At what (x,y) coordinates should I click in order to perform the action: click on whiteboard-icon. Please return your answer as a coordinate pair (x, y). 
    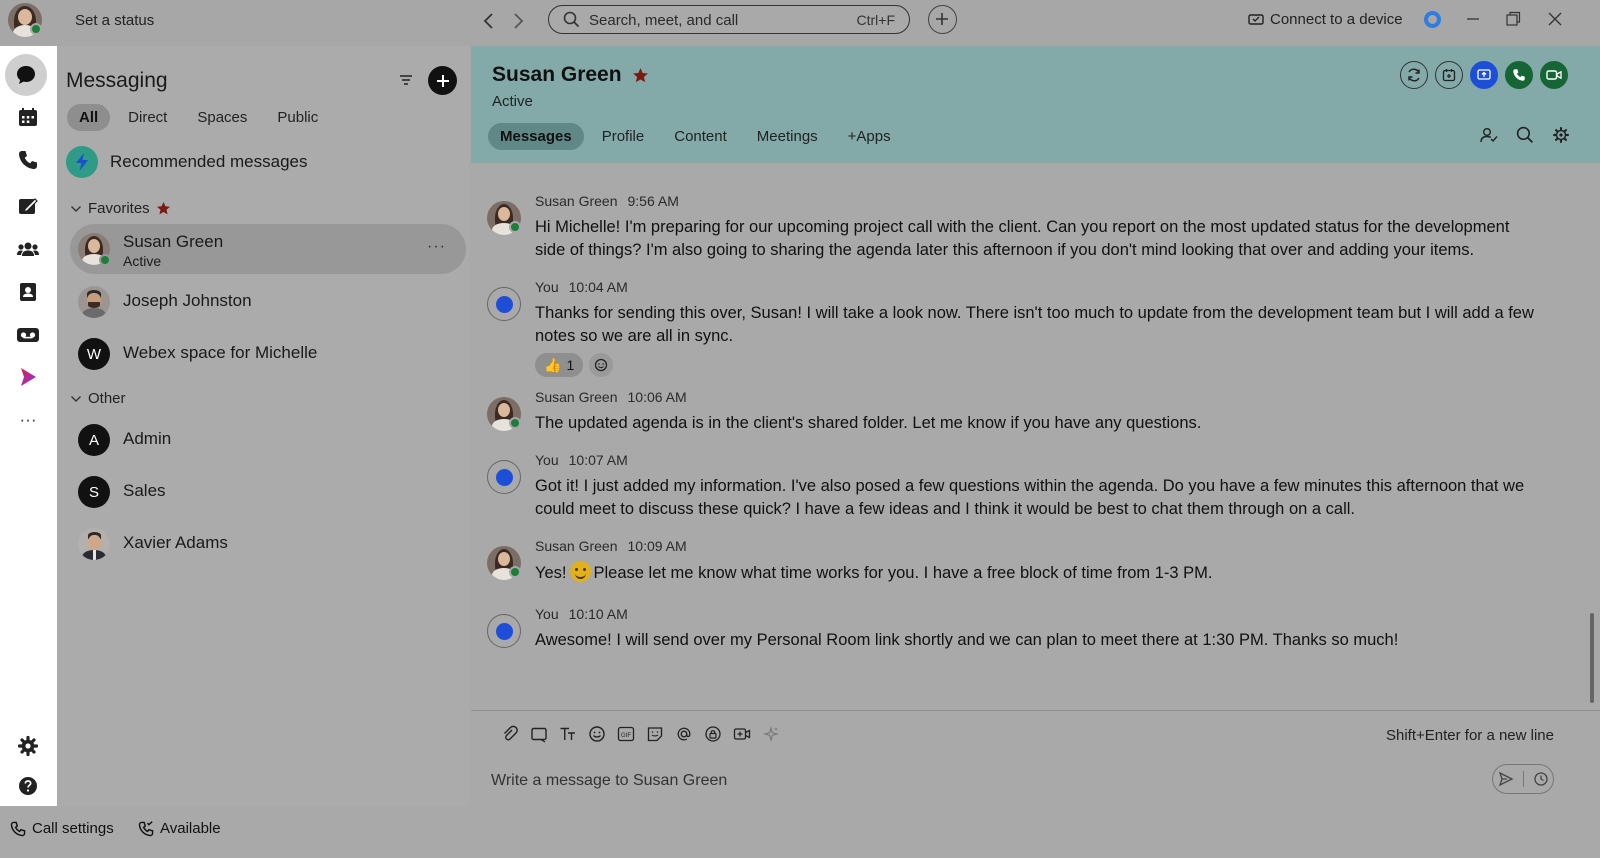
    Looking at the image, I should click on (28, 206).